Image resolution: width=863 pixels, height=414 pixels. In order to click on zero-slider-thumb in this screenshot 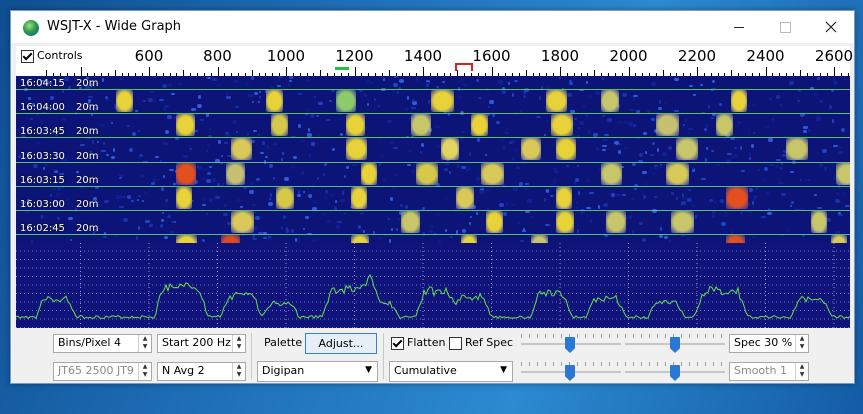, I will do `click(570, 345)`.